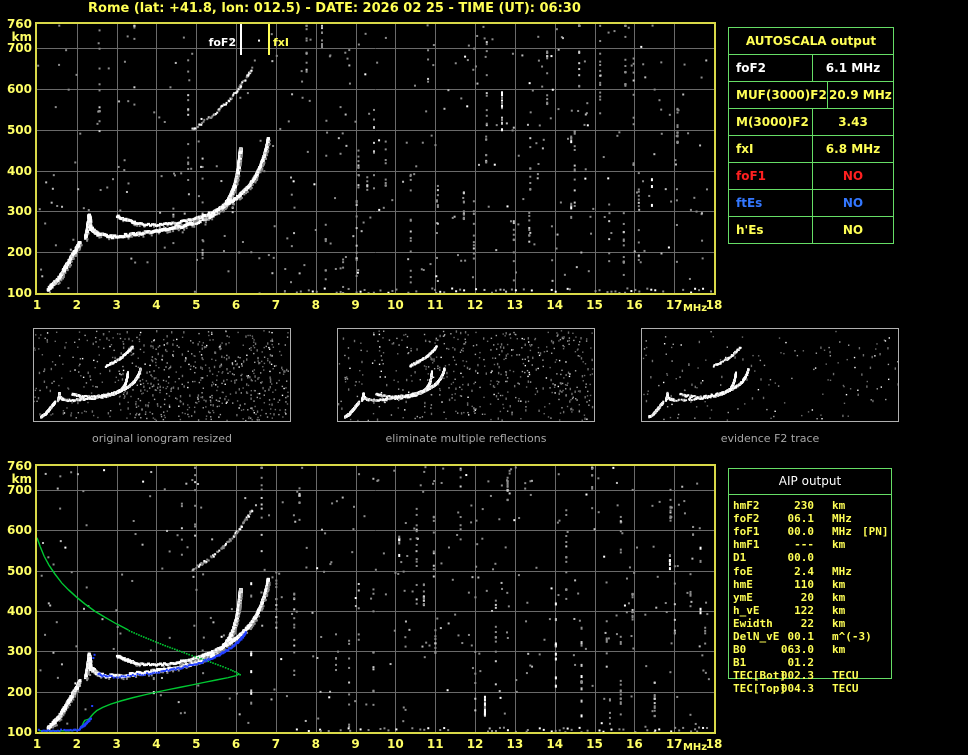 The image size is (968, 755). Describe the element at coordinates (811, 229) in the screenshot. I see `autoscala-row-h'Es: h'Es NO` at that location.